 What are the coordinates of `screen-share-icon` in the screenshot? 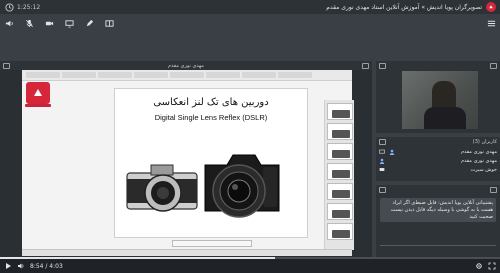 It's located at (69, 23).